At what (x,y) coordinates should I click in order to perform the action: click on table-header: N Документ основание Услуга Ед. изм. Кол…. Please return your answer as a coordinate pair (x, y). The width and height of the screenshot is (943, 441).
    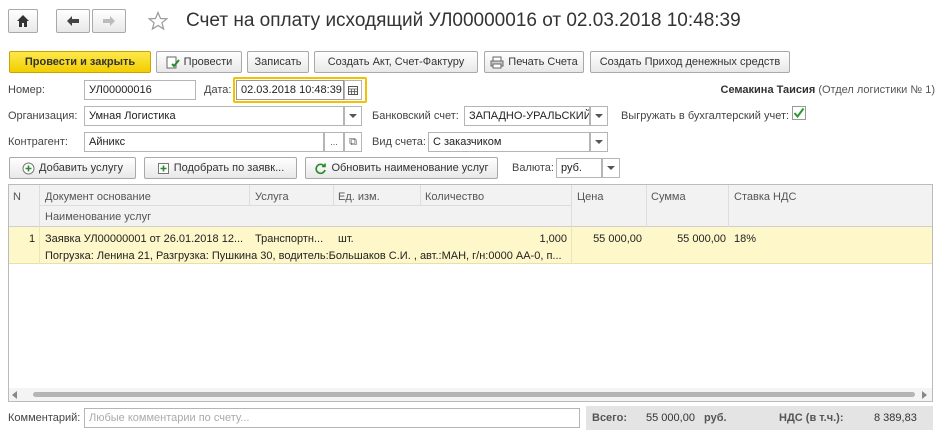
    Looking at the image, I should click on (470, 206).